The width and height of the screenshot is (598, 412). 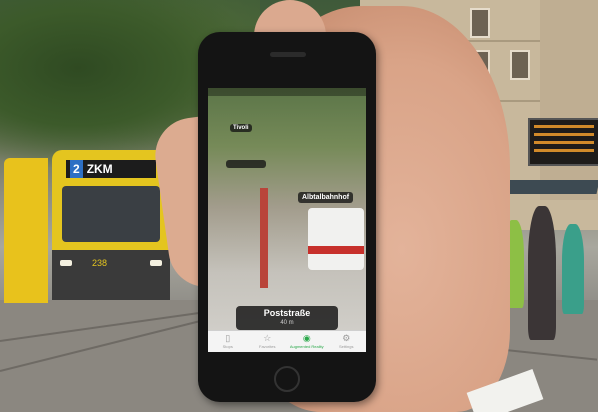 I want to click on eye-icon: ◉, so click(x=306, y=338).